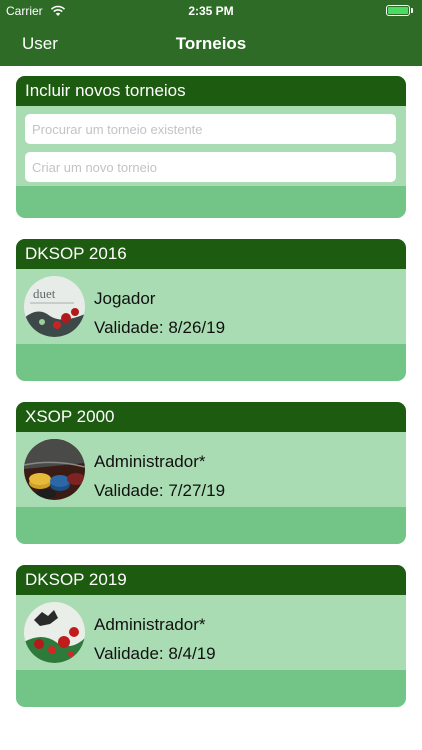  I want to click on tournament-name: XSOP 2000, so click(211, 417).